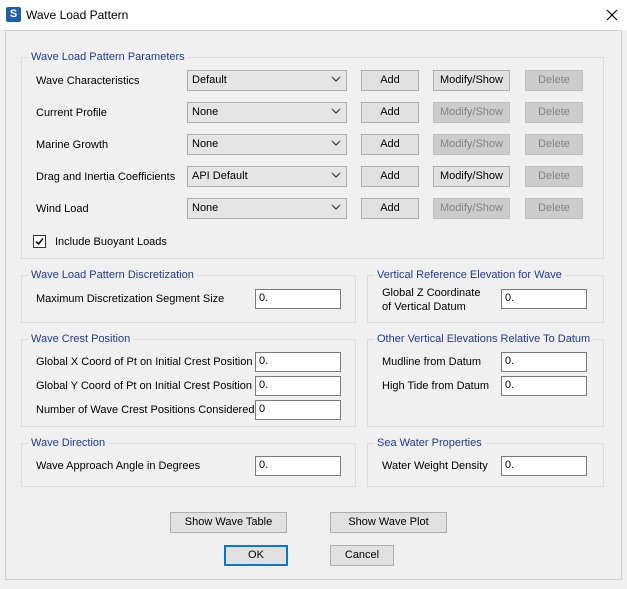 The image size is (627, 589). What do you see at coordinates (429, 443) in the screenshot?
I see `sea-water-legend: Sea Water Properties` at bounding box center [429, 443].